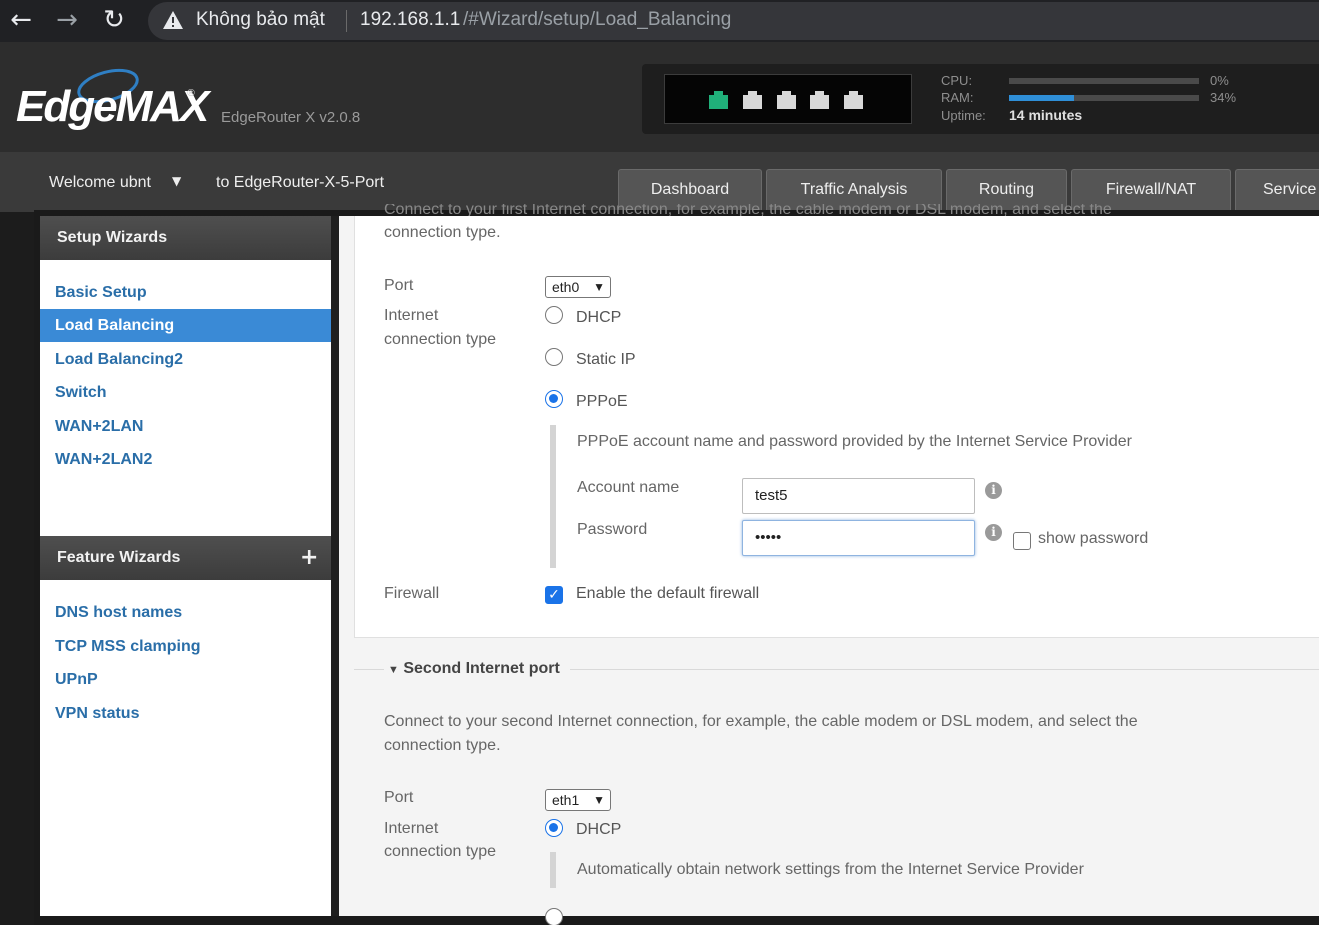  What do you see at coordinates (185, 558) in the screenshot?
I see `feature-wizards-header: Feature Wizards` at bounding box center [185, 558].